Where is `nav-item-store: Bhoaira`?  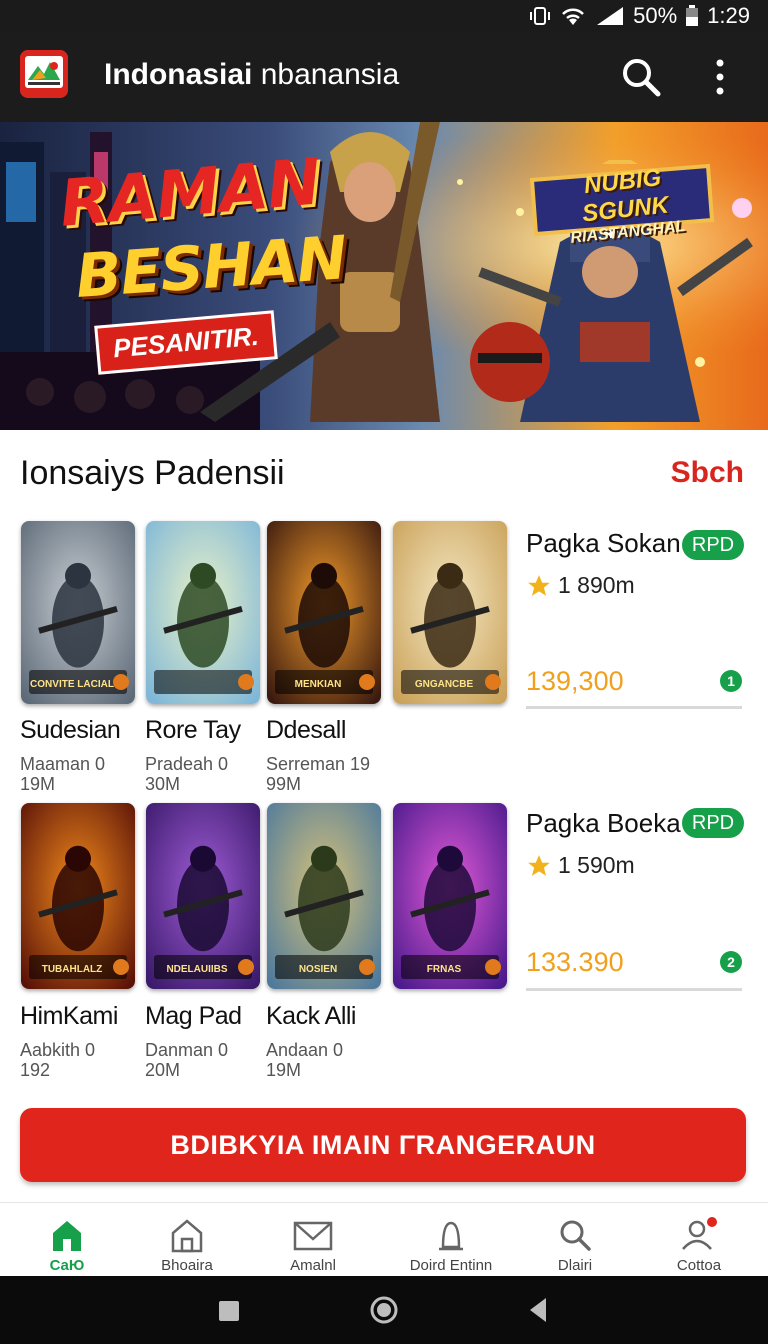
nav-item-store: Bhoaira is located at coordinates (187, 1245).